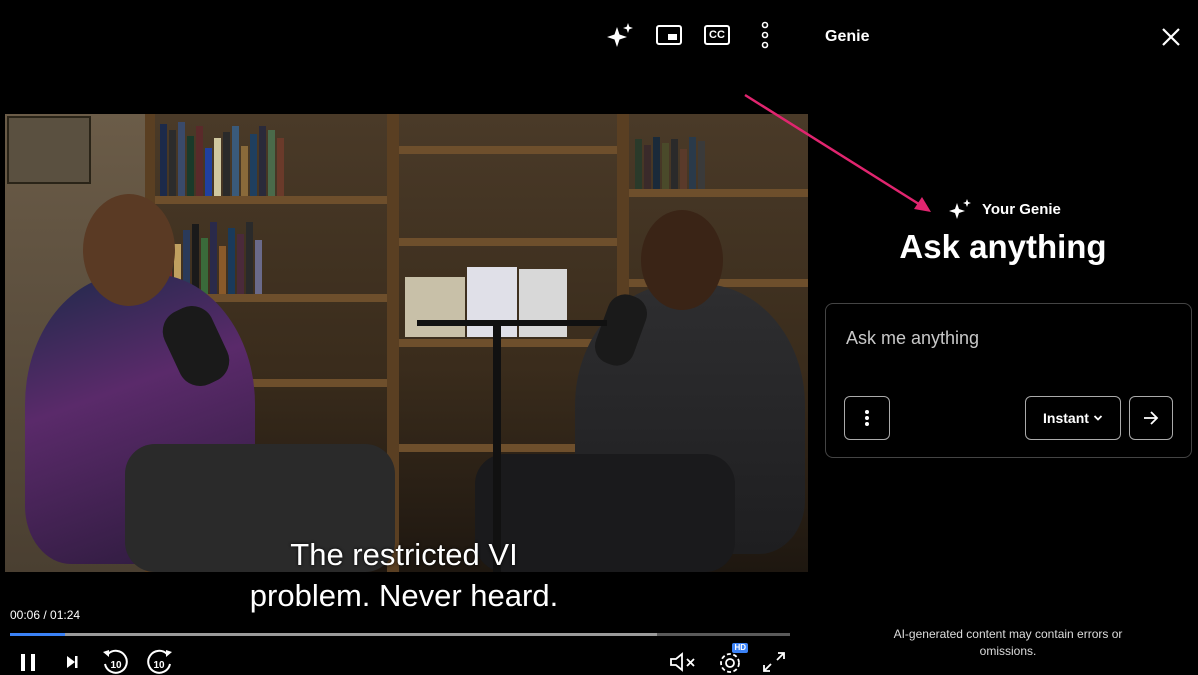 The width and height of the screenshot is (1198, 675). I want to click on close-icon, so click(1171, 37).